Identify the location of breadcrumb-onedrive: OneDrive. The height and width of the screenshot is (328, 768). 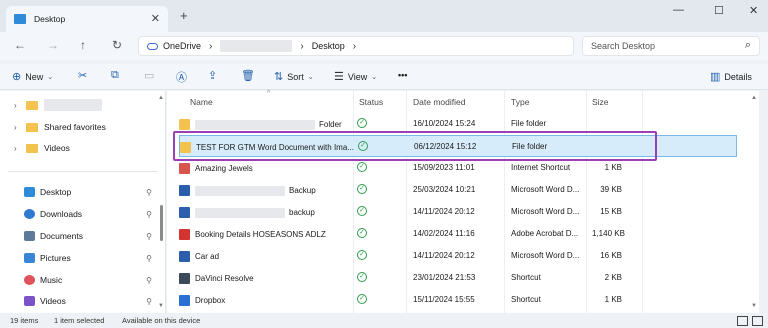
(182, 46).